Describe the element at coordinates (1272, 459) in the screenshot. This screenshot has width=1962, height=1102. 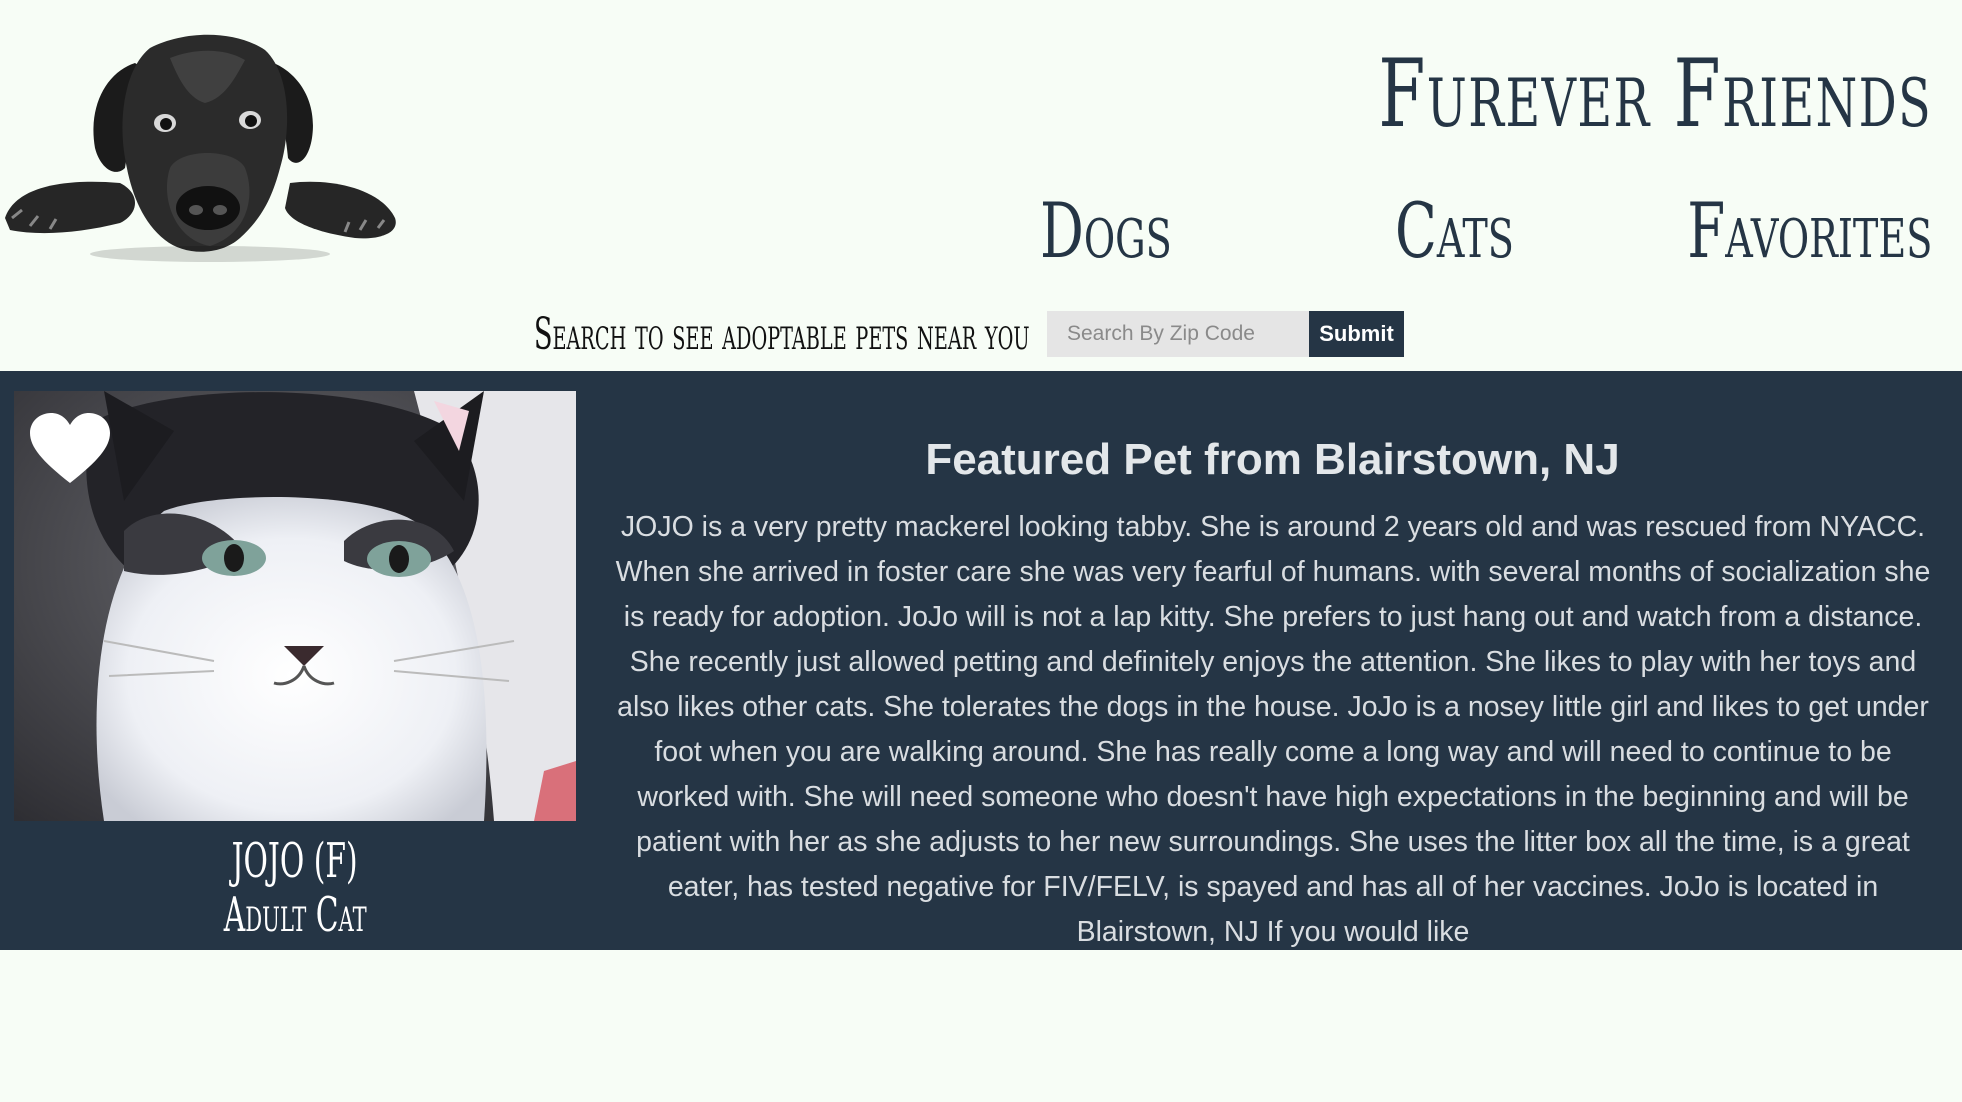
I see `featured-pet-title: Featured Pet from Blairstown, NJ` at that location.